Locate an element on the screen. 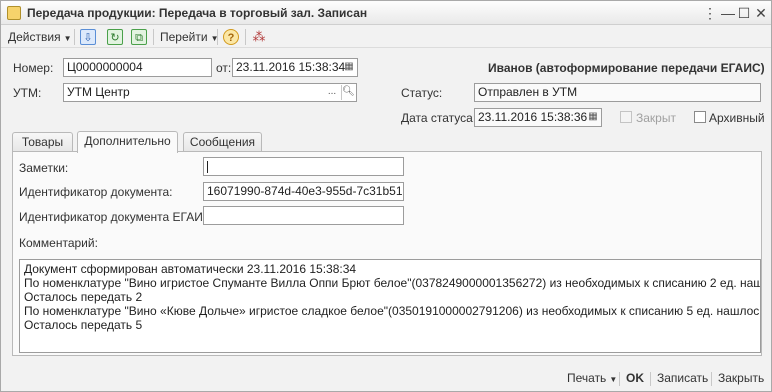 The width and height of the screenshot is (772, 392). status-field: Отправлен в УТМ is located at coordinates (617, 92).